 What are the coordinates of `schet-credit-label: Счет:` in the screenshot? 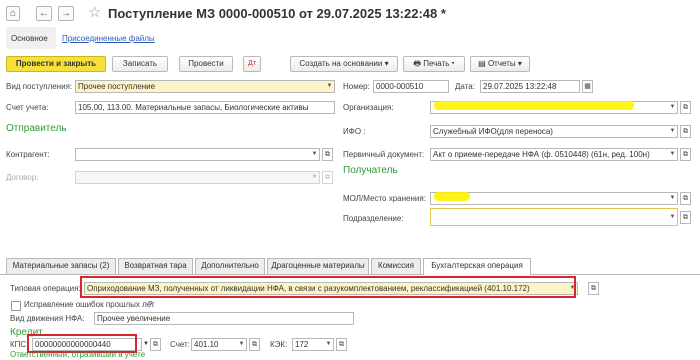 It's located at (180, 344).